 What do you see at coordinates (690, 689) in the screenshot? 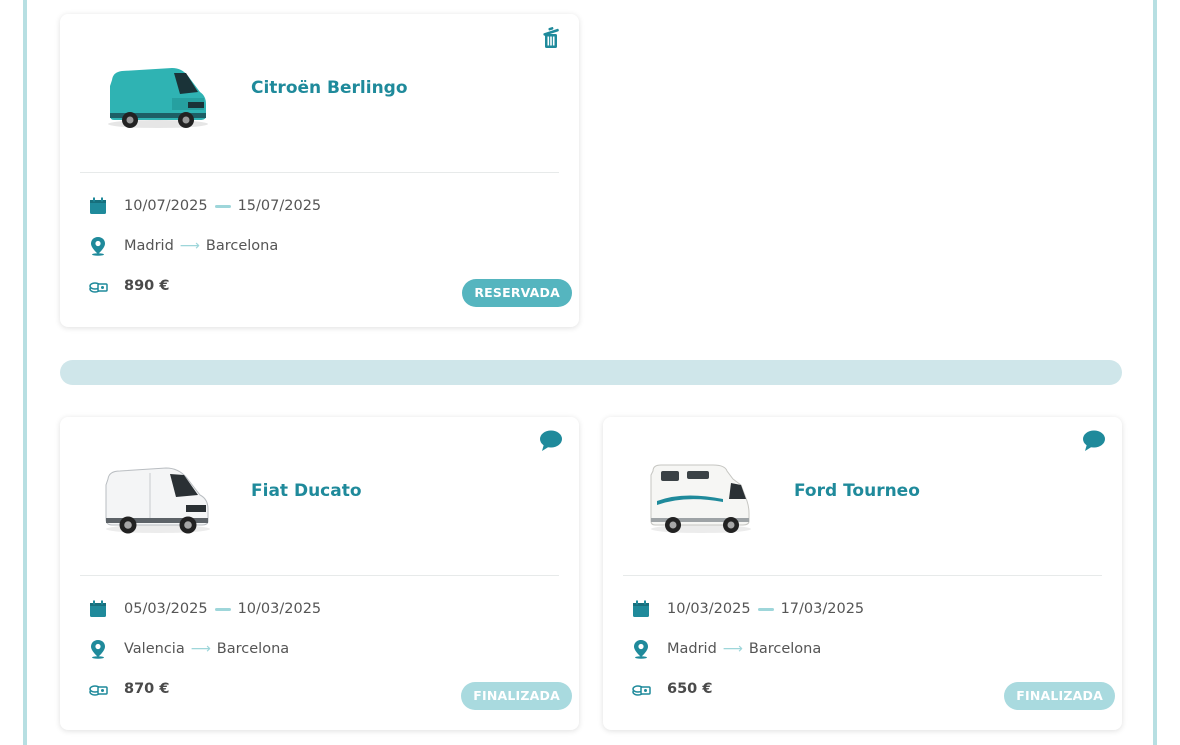
I see `price: 650 €` at bounding box center [690, 689].